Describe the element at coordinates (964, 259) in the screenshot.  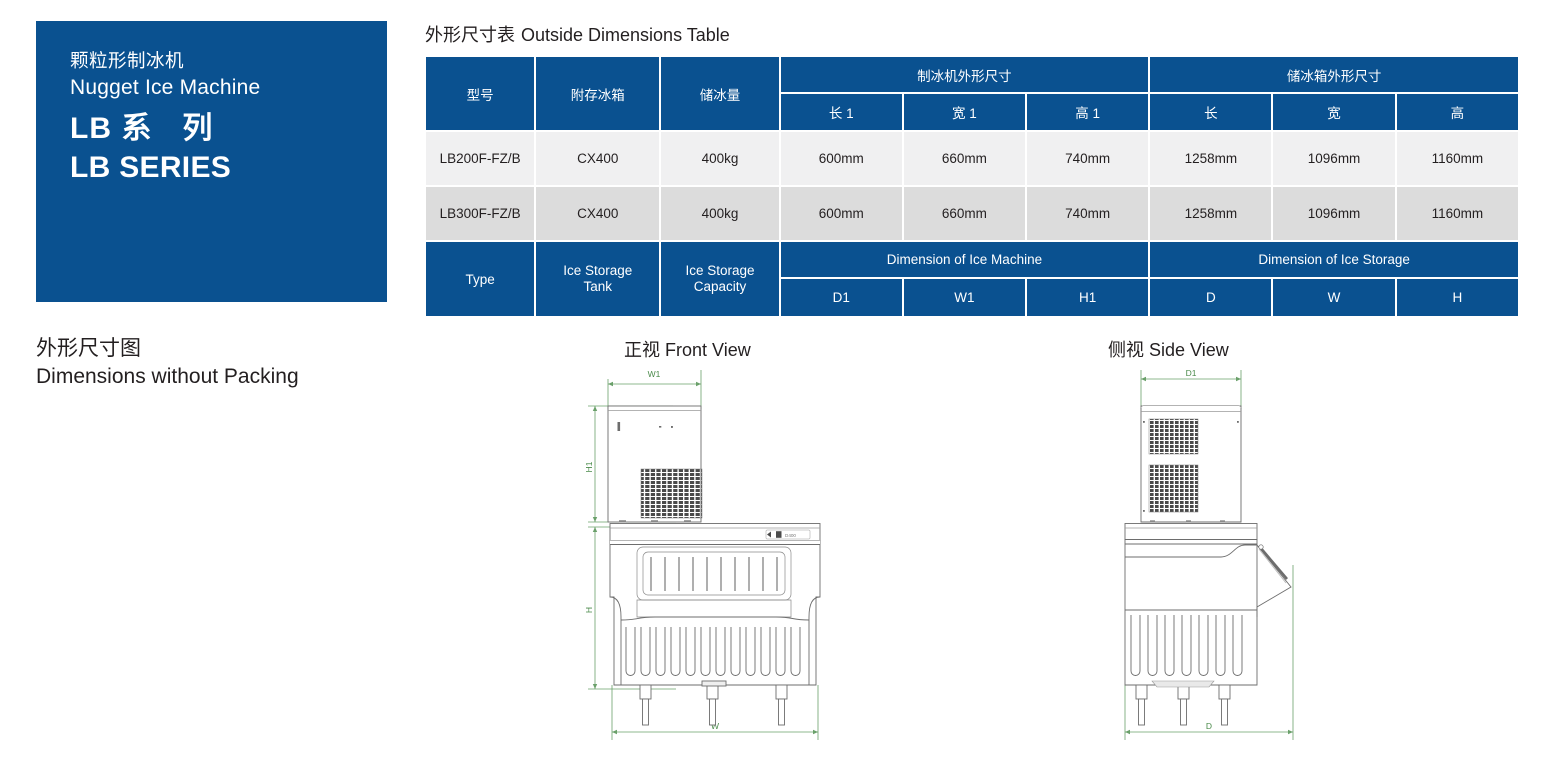
I see `footer-group-machine-en: Dimension of Ice Machine` at that location.